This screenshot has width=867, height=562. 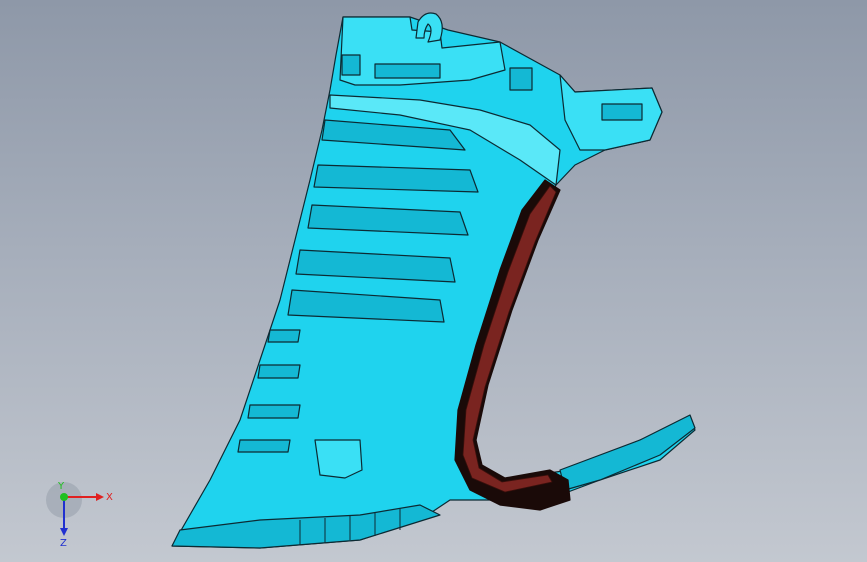 I want to click on x-axis-label: X, so click(x=109, y=497).